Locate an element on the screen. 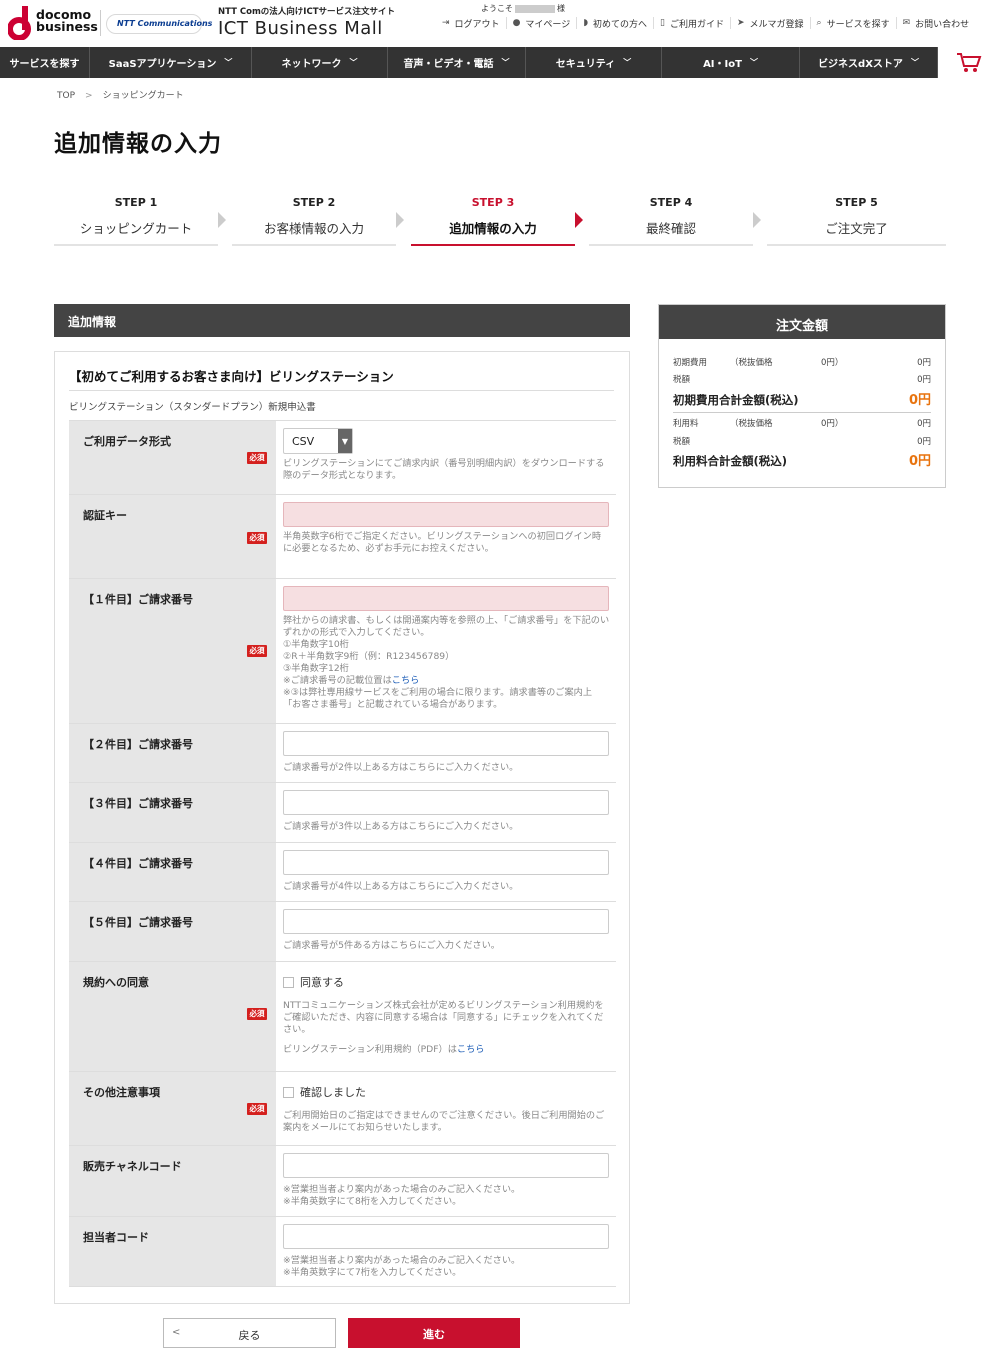 Image resolution: width=1000 pixels, height=1367 pixels. nav-business-dx-store: ビジネスdXストア ﹀ is located at coordinates (869, 62).